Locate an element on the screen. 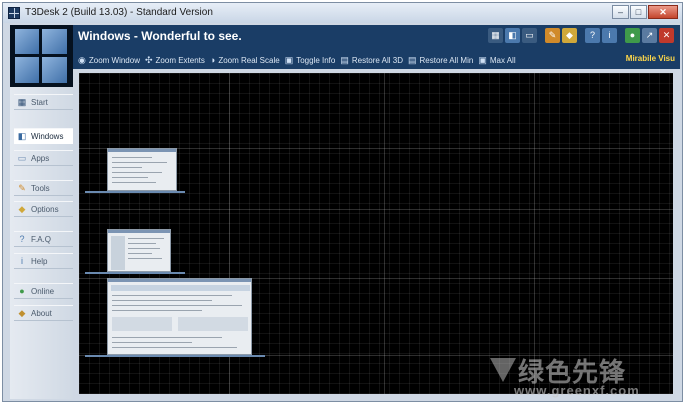  zoom-window-icon: ◉ is located at coordinates (82, 59).